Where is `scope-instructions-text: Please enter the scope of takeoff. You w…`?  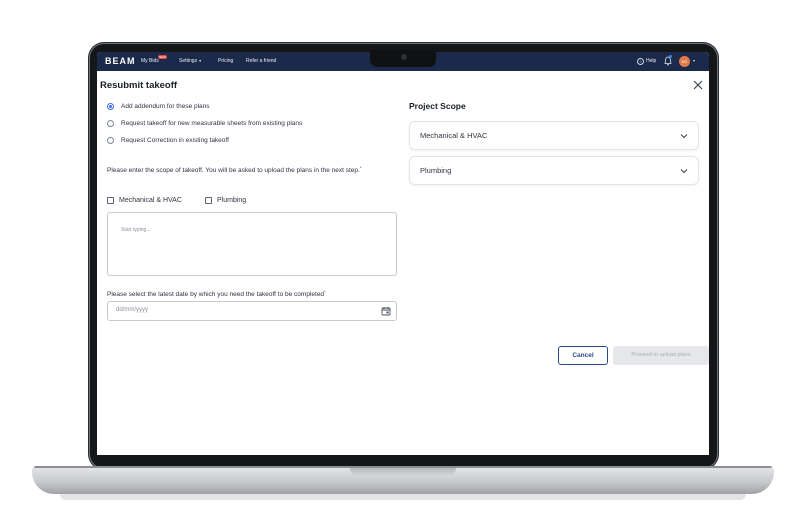 scope-instructions-text: Please enter the scope of takeoff. You w… is located at coordinates (233, 170).